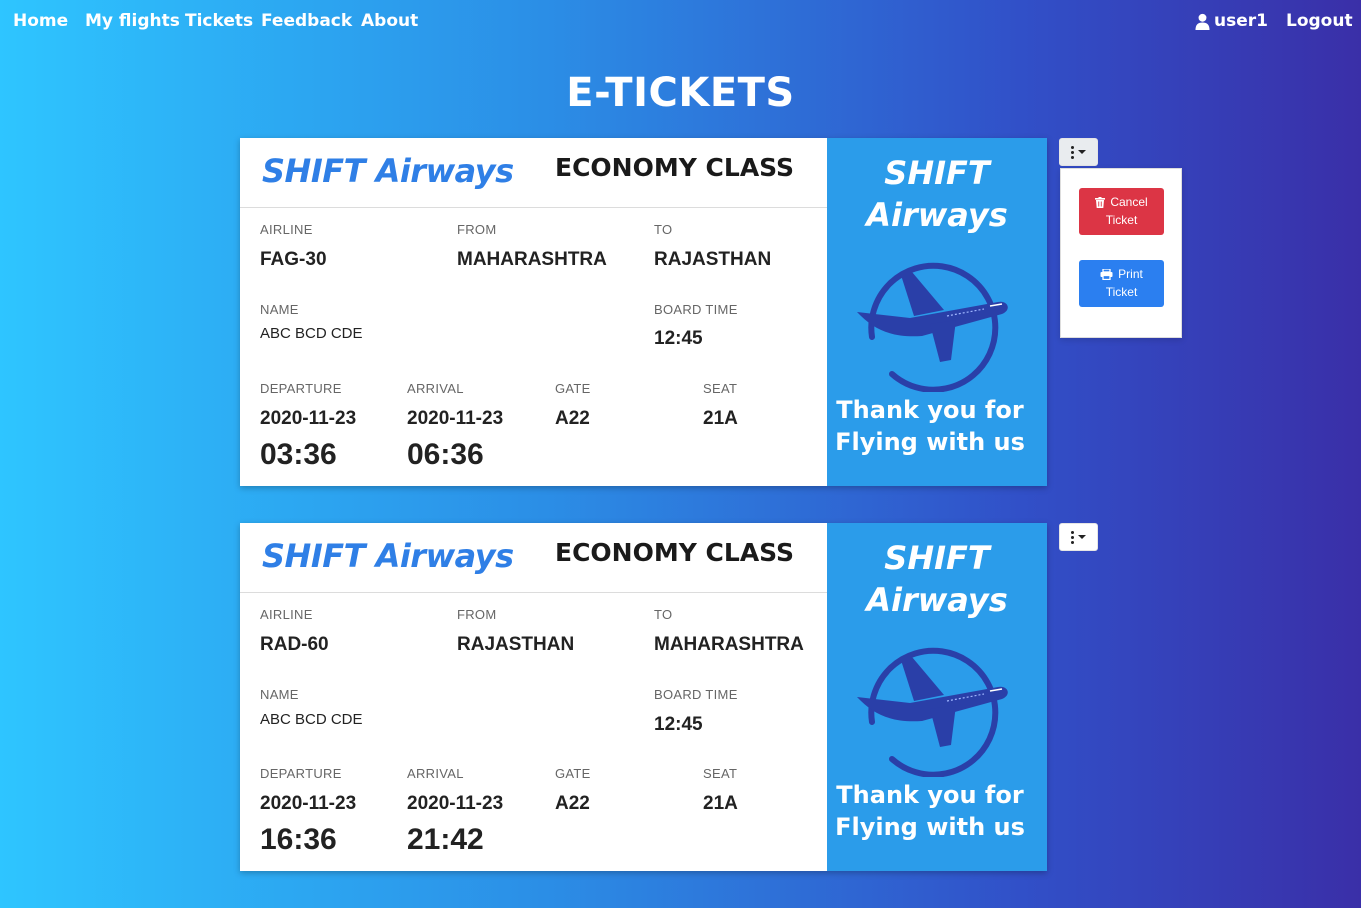 The image size is (1361, 908). What do you see at coordinates (298, 454) in the screenshot?
I see `departure-time: 03:36` at bounding box center [298, 454].